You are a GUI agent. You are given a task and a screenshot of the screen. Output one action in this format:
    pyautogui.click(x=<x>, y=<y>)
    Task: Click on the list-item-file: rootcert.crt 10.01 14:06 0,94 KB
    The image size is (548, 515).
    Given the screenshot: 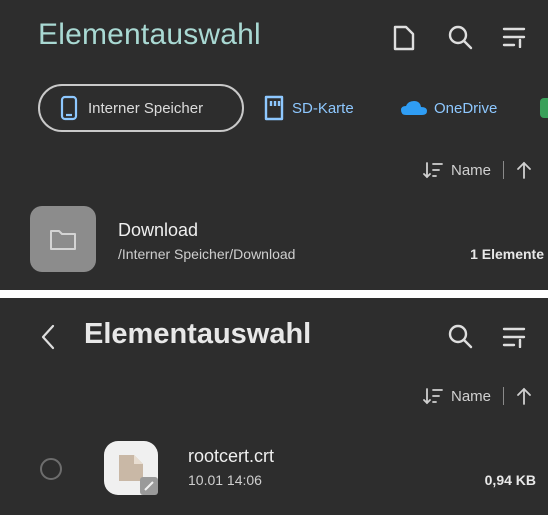 What is the action you would take?
    pyautogui.click(x=274, y=469)
    